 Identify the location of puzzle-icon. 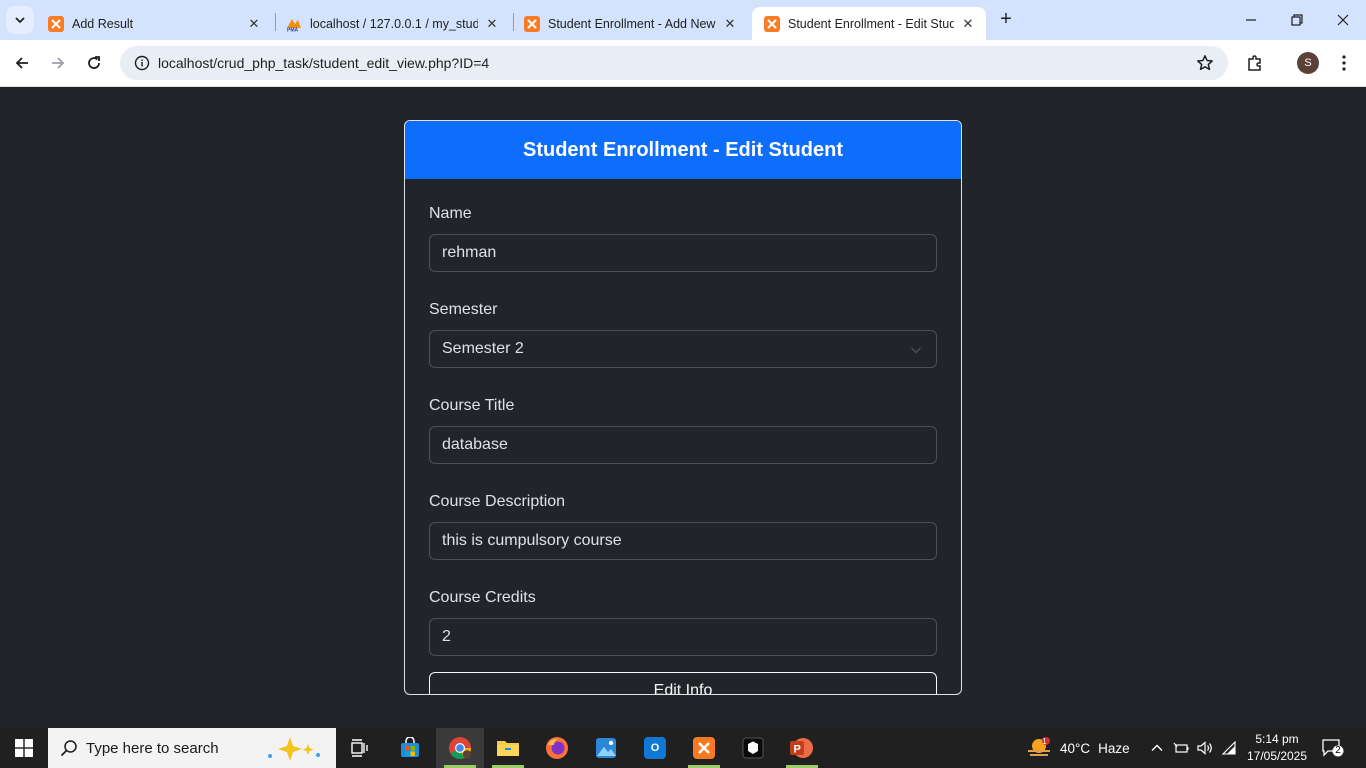
(1254, 63).